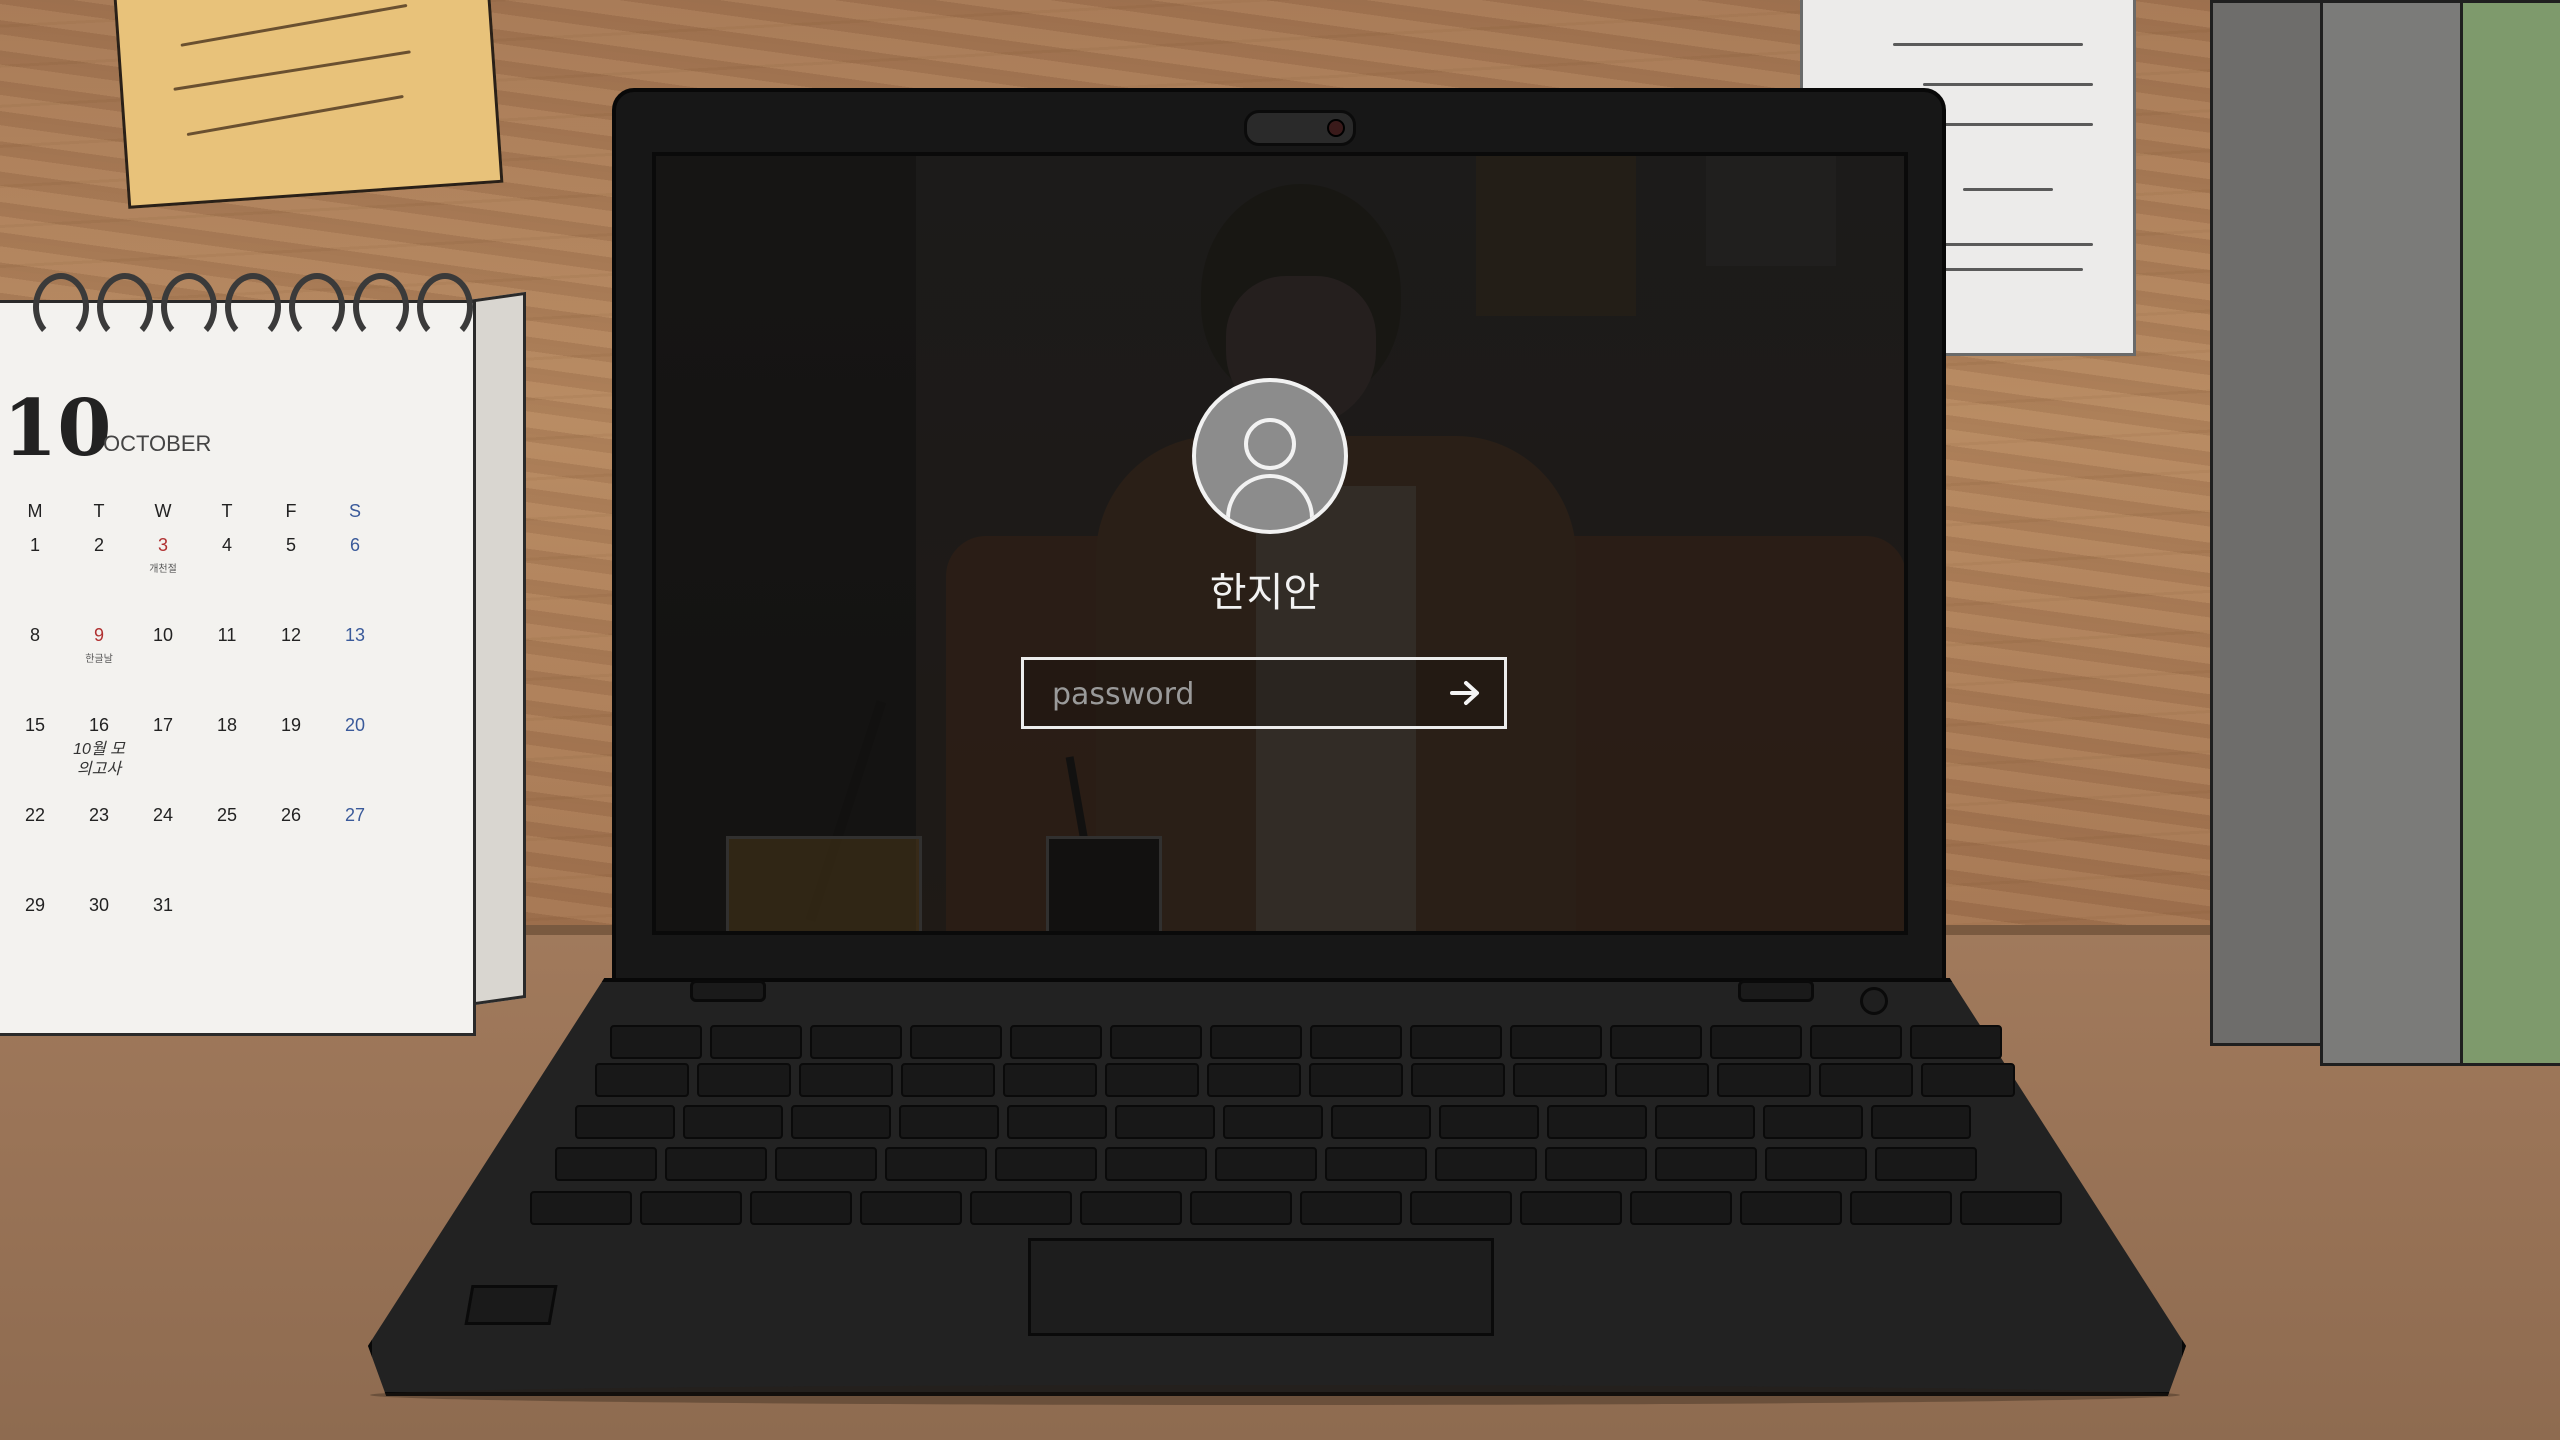 The width and height of the screenshot is (2560, 1440). Describe the element at coordinates (98, 545) in the screenshot. I see `calendar-day-number: 2` at that location.